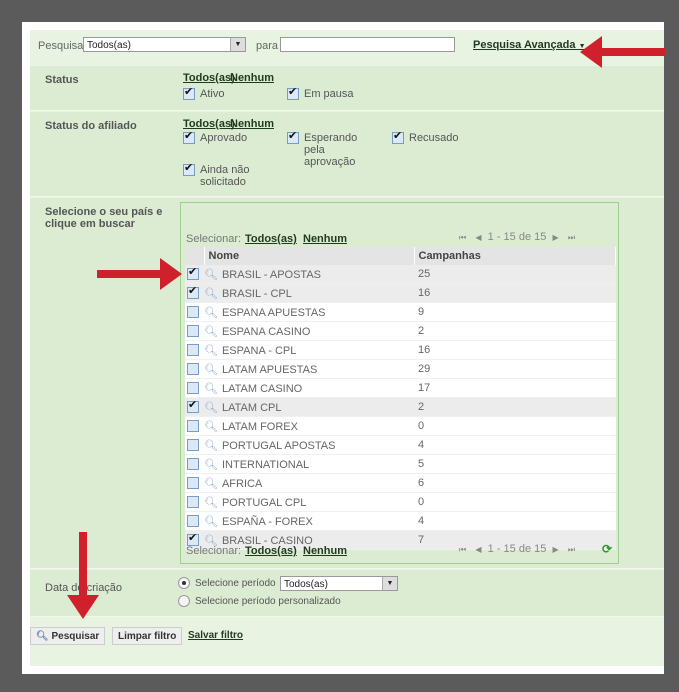 This screenshot has width=679, height=692. What do you see at coordinates (400, 293) in the screenshot?
I see `table-row: 🔍︎BRASIL - CPL 16` at bounding box center [400, 293].